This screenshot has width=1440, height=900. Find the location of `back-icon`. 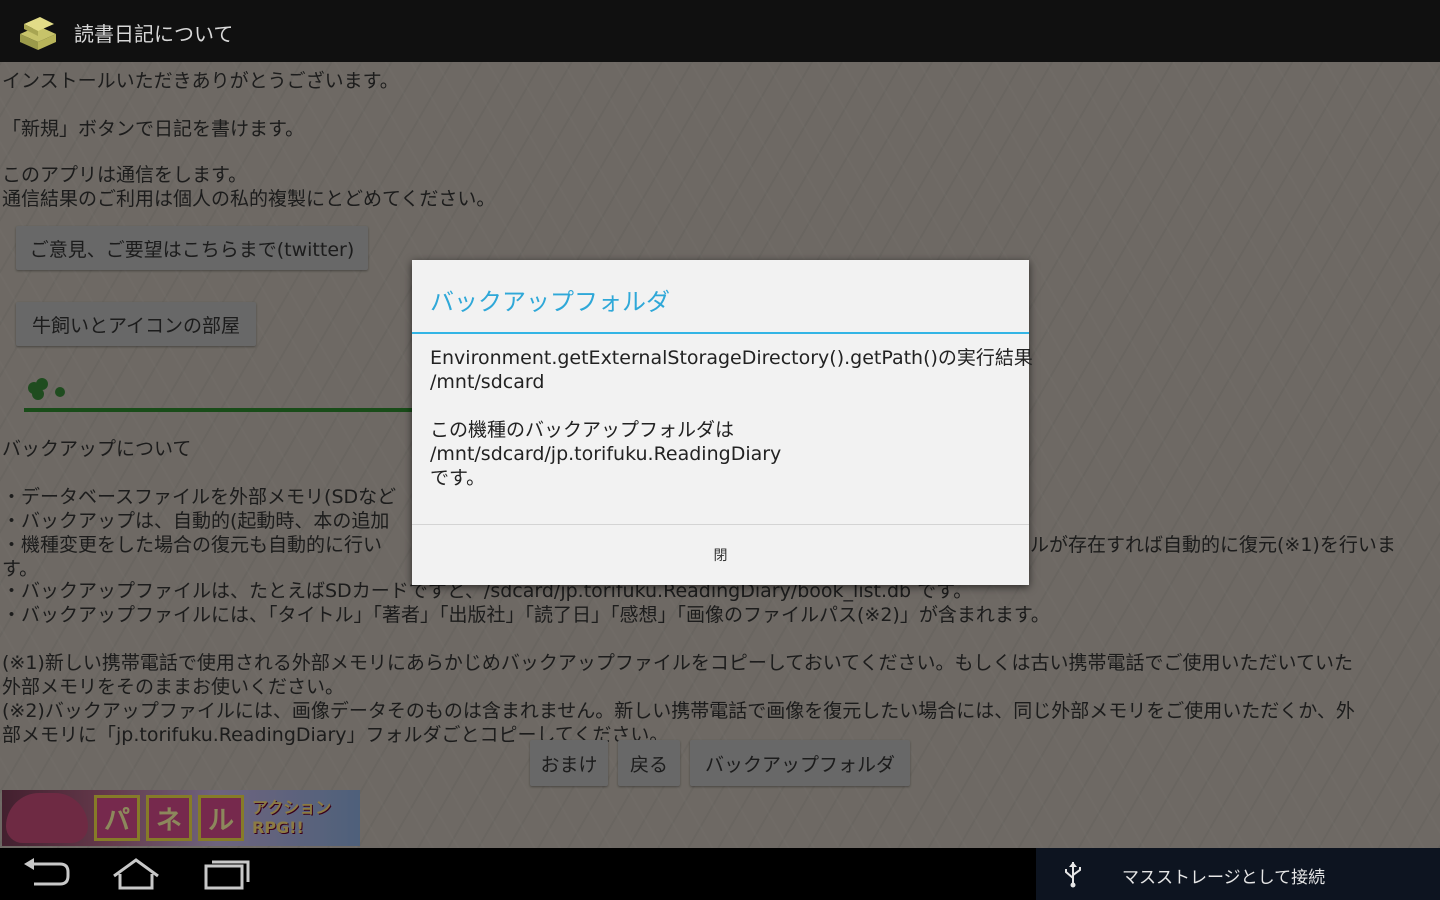

back-icon is located at coordinates (46, 874).